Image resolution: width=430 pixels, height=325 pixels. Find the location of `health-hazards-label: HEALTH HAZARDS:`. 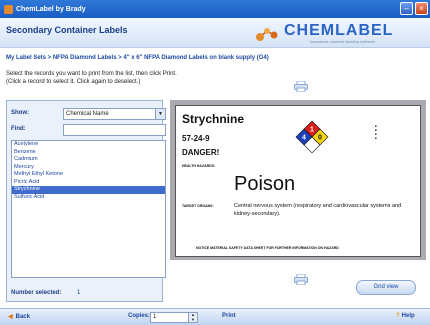

health-hazards-label: HEALTH HAZARDS: is located at coordinates (199, 166).